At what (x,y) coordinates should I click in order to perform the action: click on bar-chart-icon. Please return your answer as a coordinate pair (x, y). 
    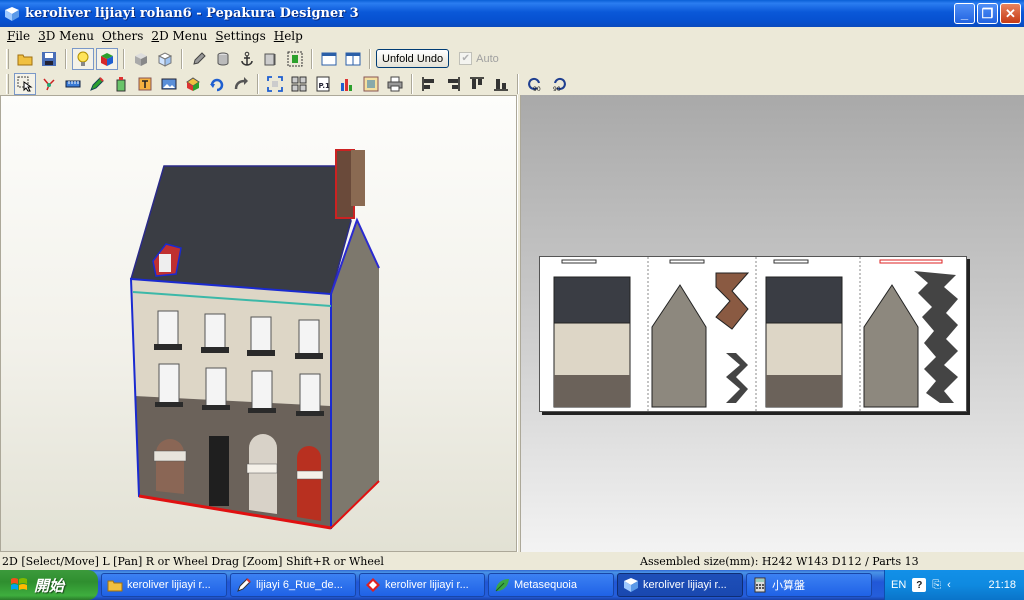
    Looking at the image, I should click on (346, 84).